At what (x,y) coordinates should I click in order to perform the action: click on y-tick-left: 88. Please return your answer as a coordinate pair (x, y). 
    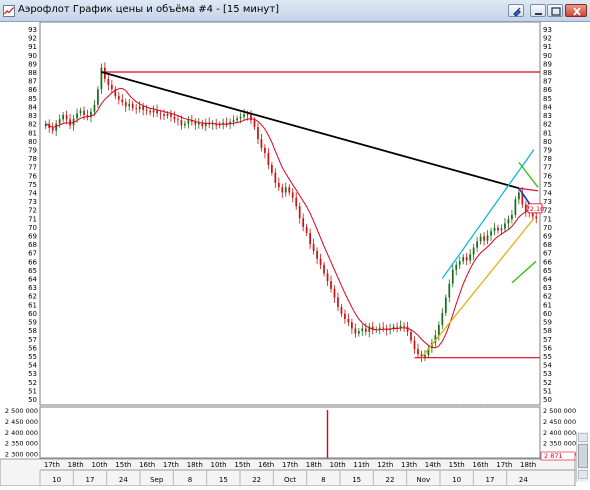
    Looking at the image, I should click on (32, 73).